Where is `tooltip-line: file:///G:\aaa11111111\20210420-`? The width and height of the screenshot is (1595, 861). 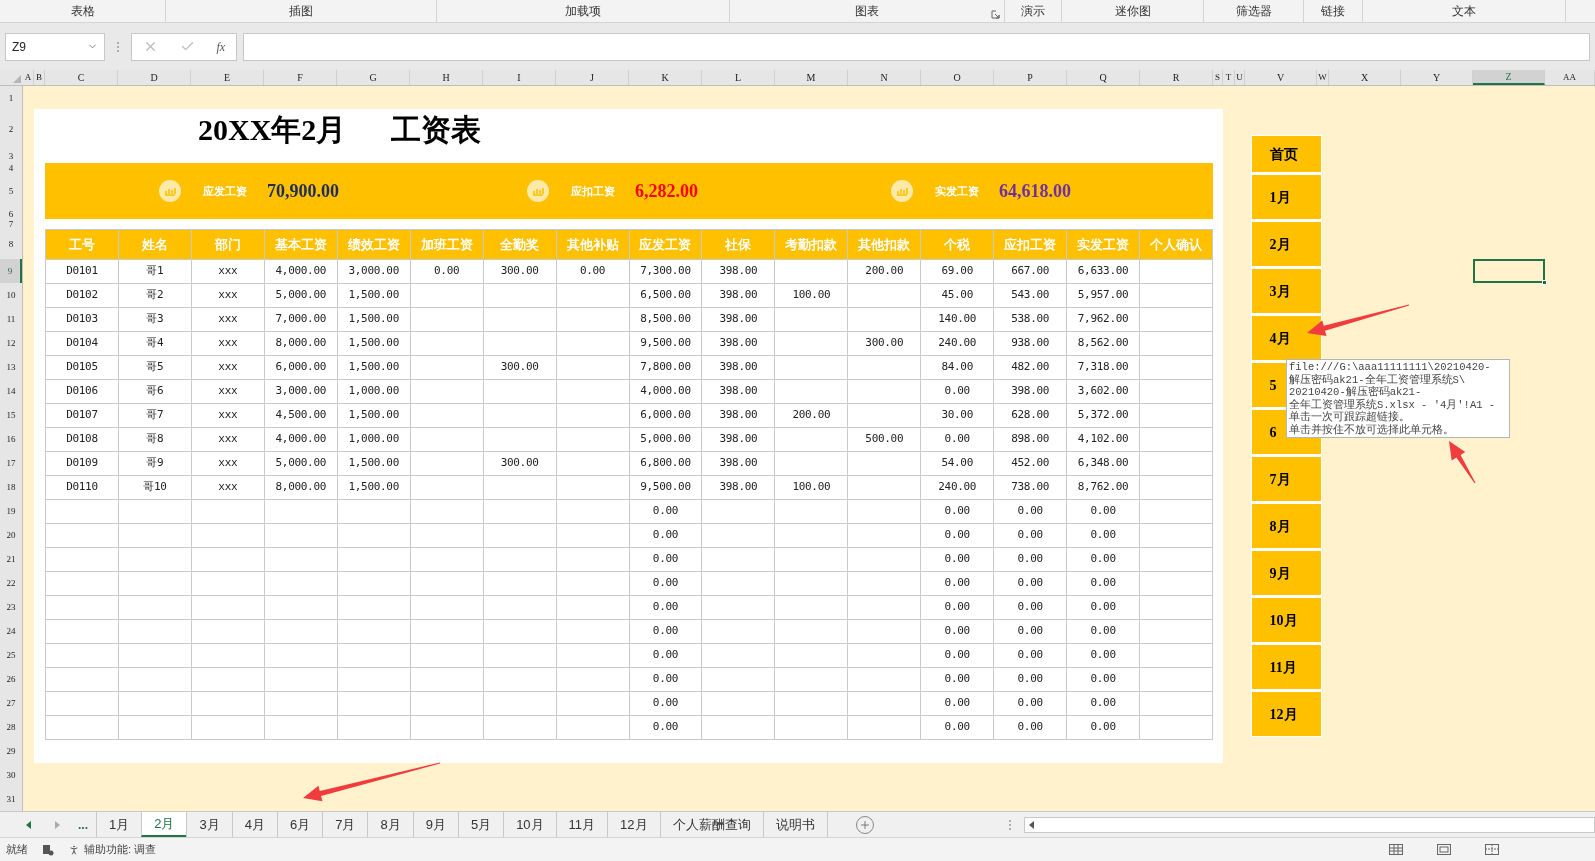 tooltip-line: file:///G:\aaa11111111\20210420- is located at coordinates (1390, 367).